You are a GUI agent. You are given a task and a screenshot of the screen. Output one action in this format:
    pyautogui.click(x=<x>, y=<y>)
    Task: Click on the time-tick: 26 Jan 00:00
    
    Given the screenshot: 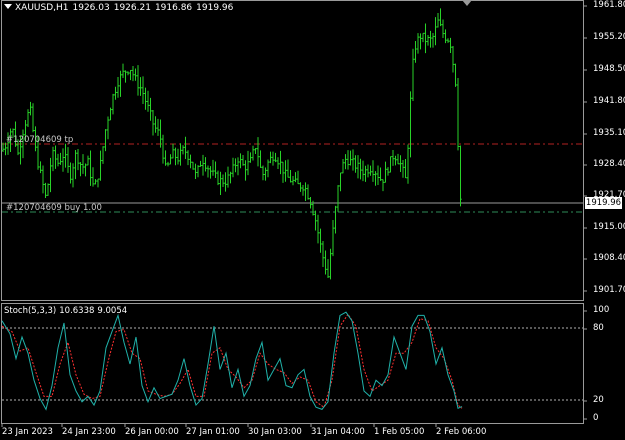 What is the action you would take?
    pyautogui.click(x=152, y=432)
    